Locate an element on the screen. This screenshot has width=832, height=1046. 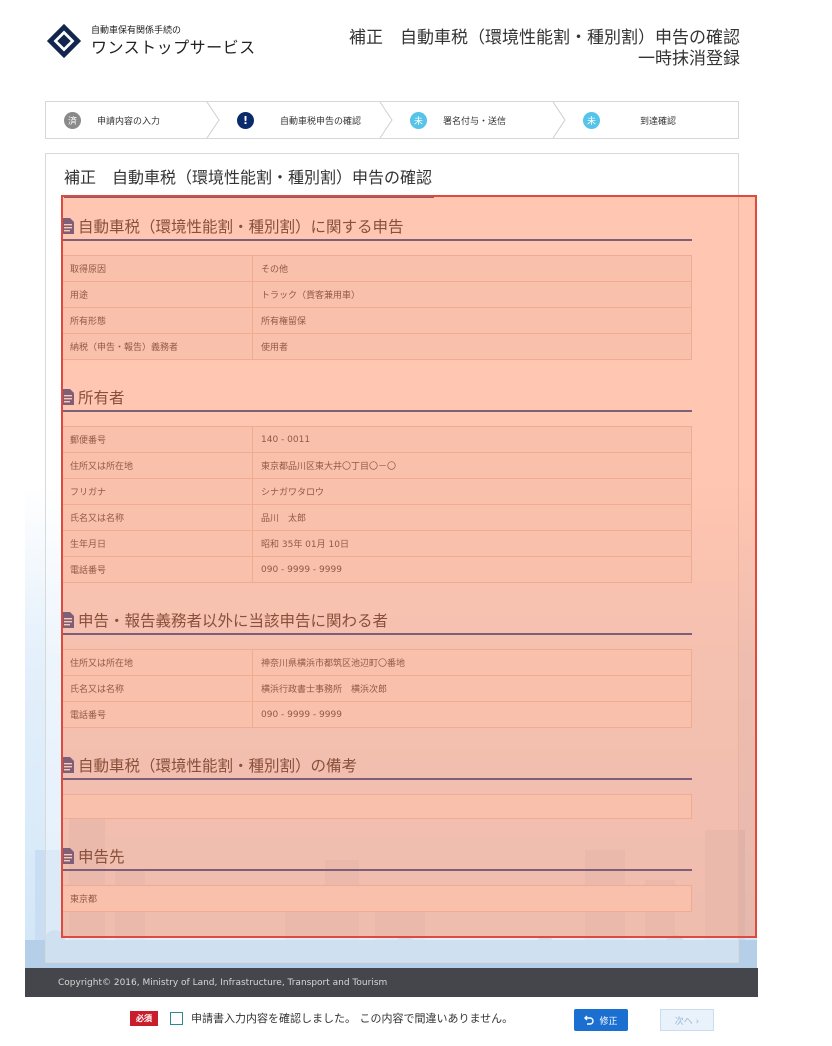
next-button-label: 次へ › is located at coordinates (687, 1021).